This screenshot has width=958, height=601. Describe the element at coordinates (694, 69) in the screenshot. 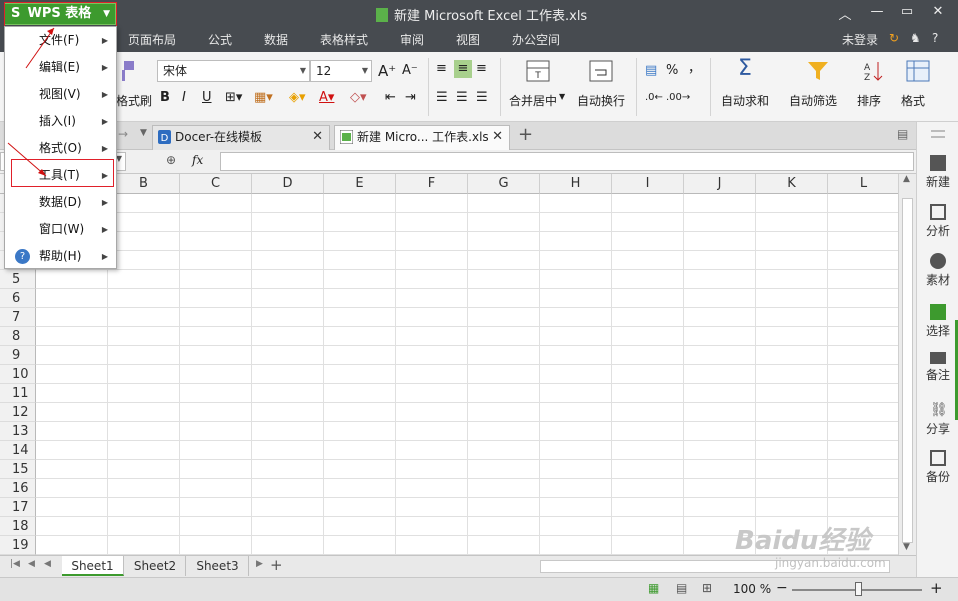

I see `comma-button: ，` at that location.